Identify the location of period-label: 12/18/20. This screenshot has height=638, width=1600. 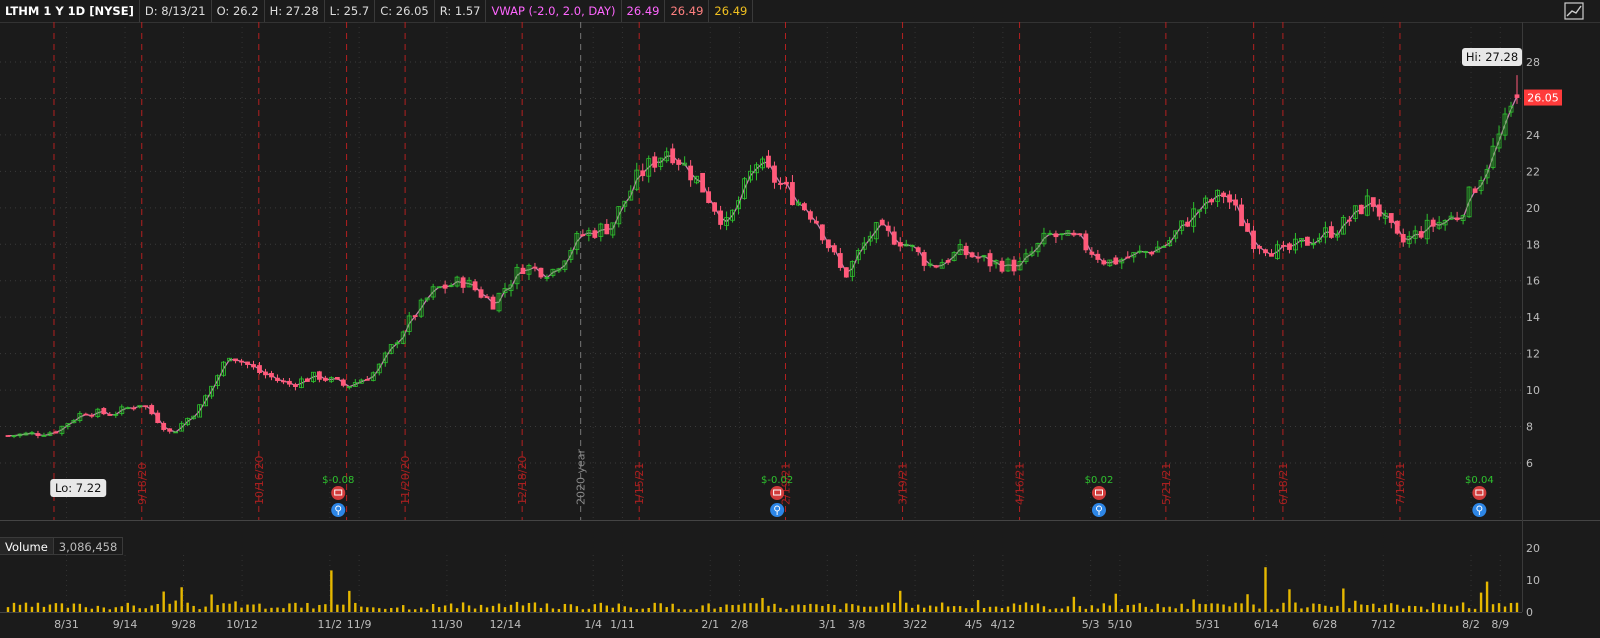
(522, 480).